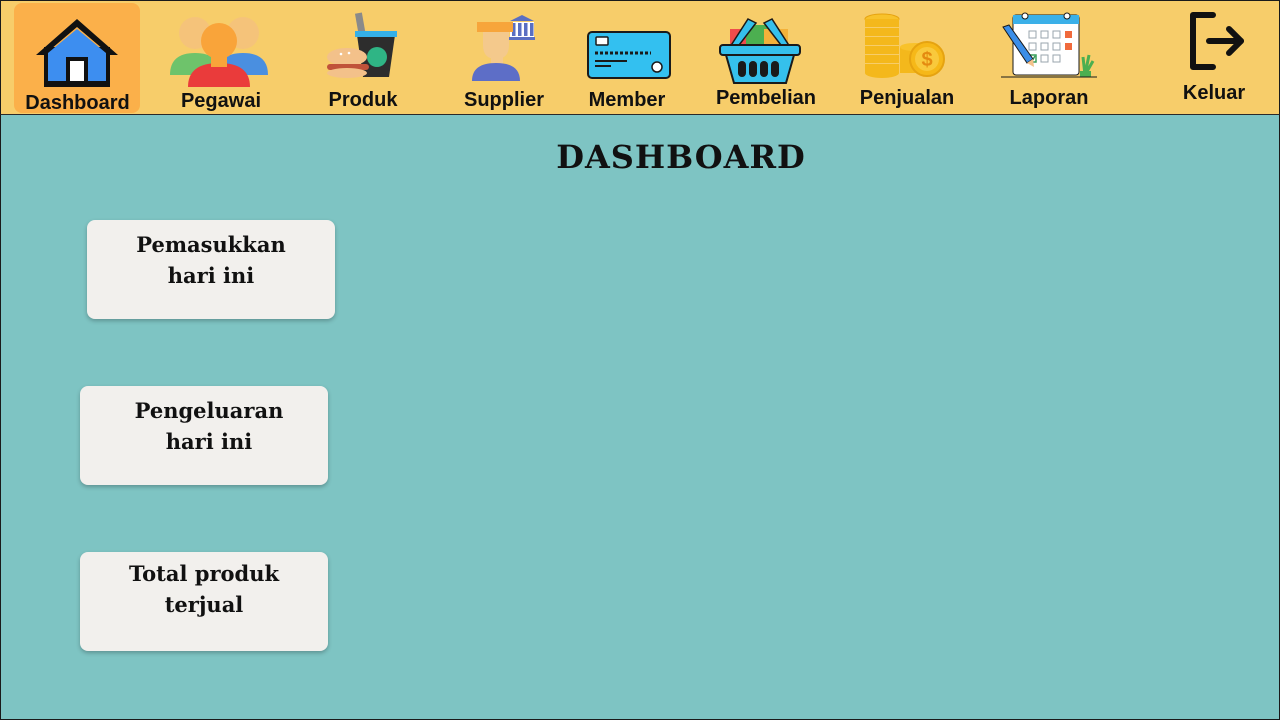  I want to click on products-sold-label: Total produk terjual, so click(204, 589).